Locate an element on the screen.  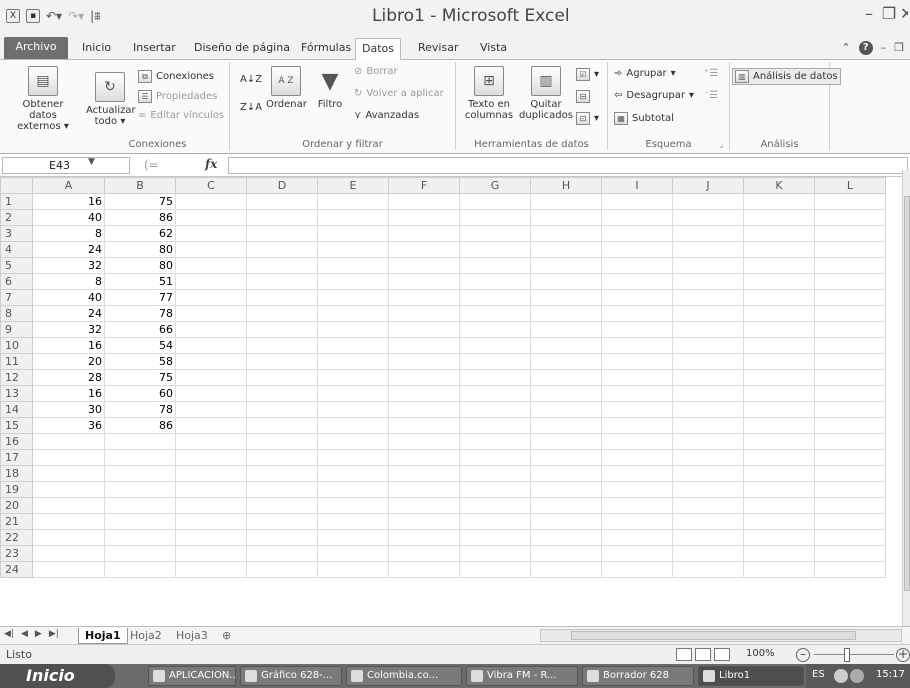
column-header: H is located at coordinates (566, 185).